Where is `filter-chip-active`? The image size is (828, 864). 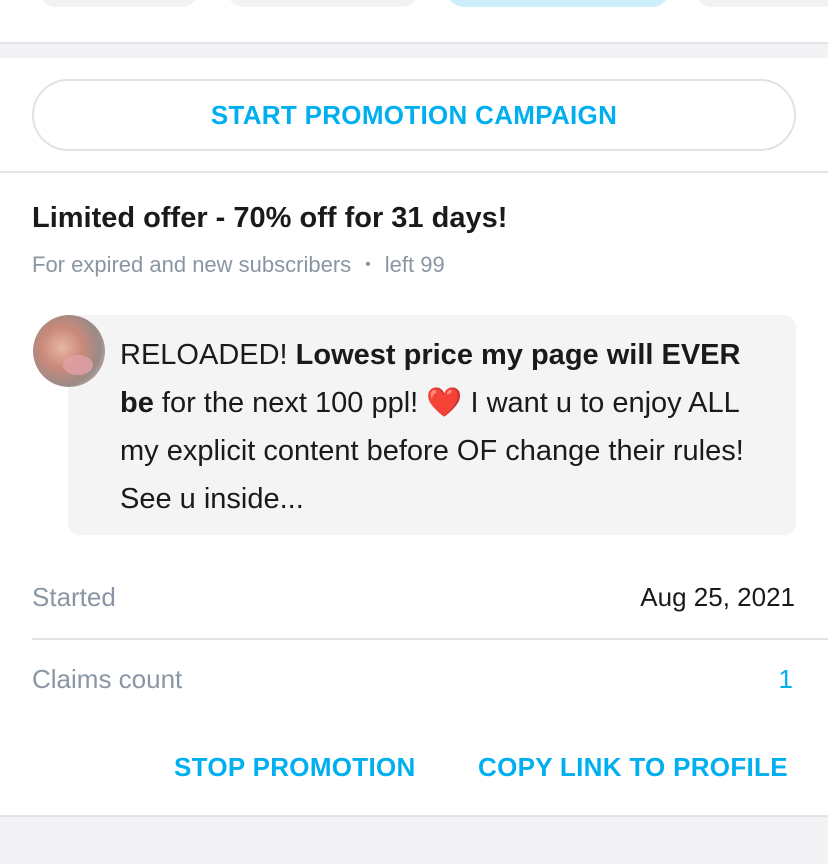 filter-chip-active is located at coordinates (558, 3).